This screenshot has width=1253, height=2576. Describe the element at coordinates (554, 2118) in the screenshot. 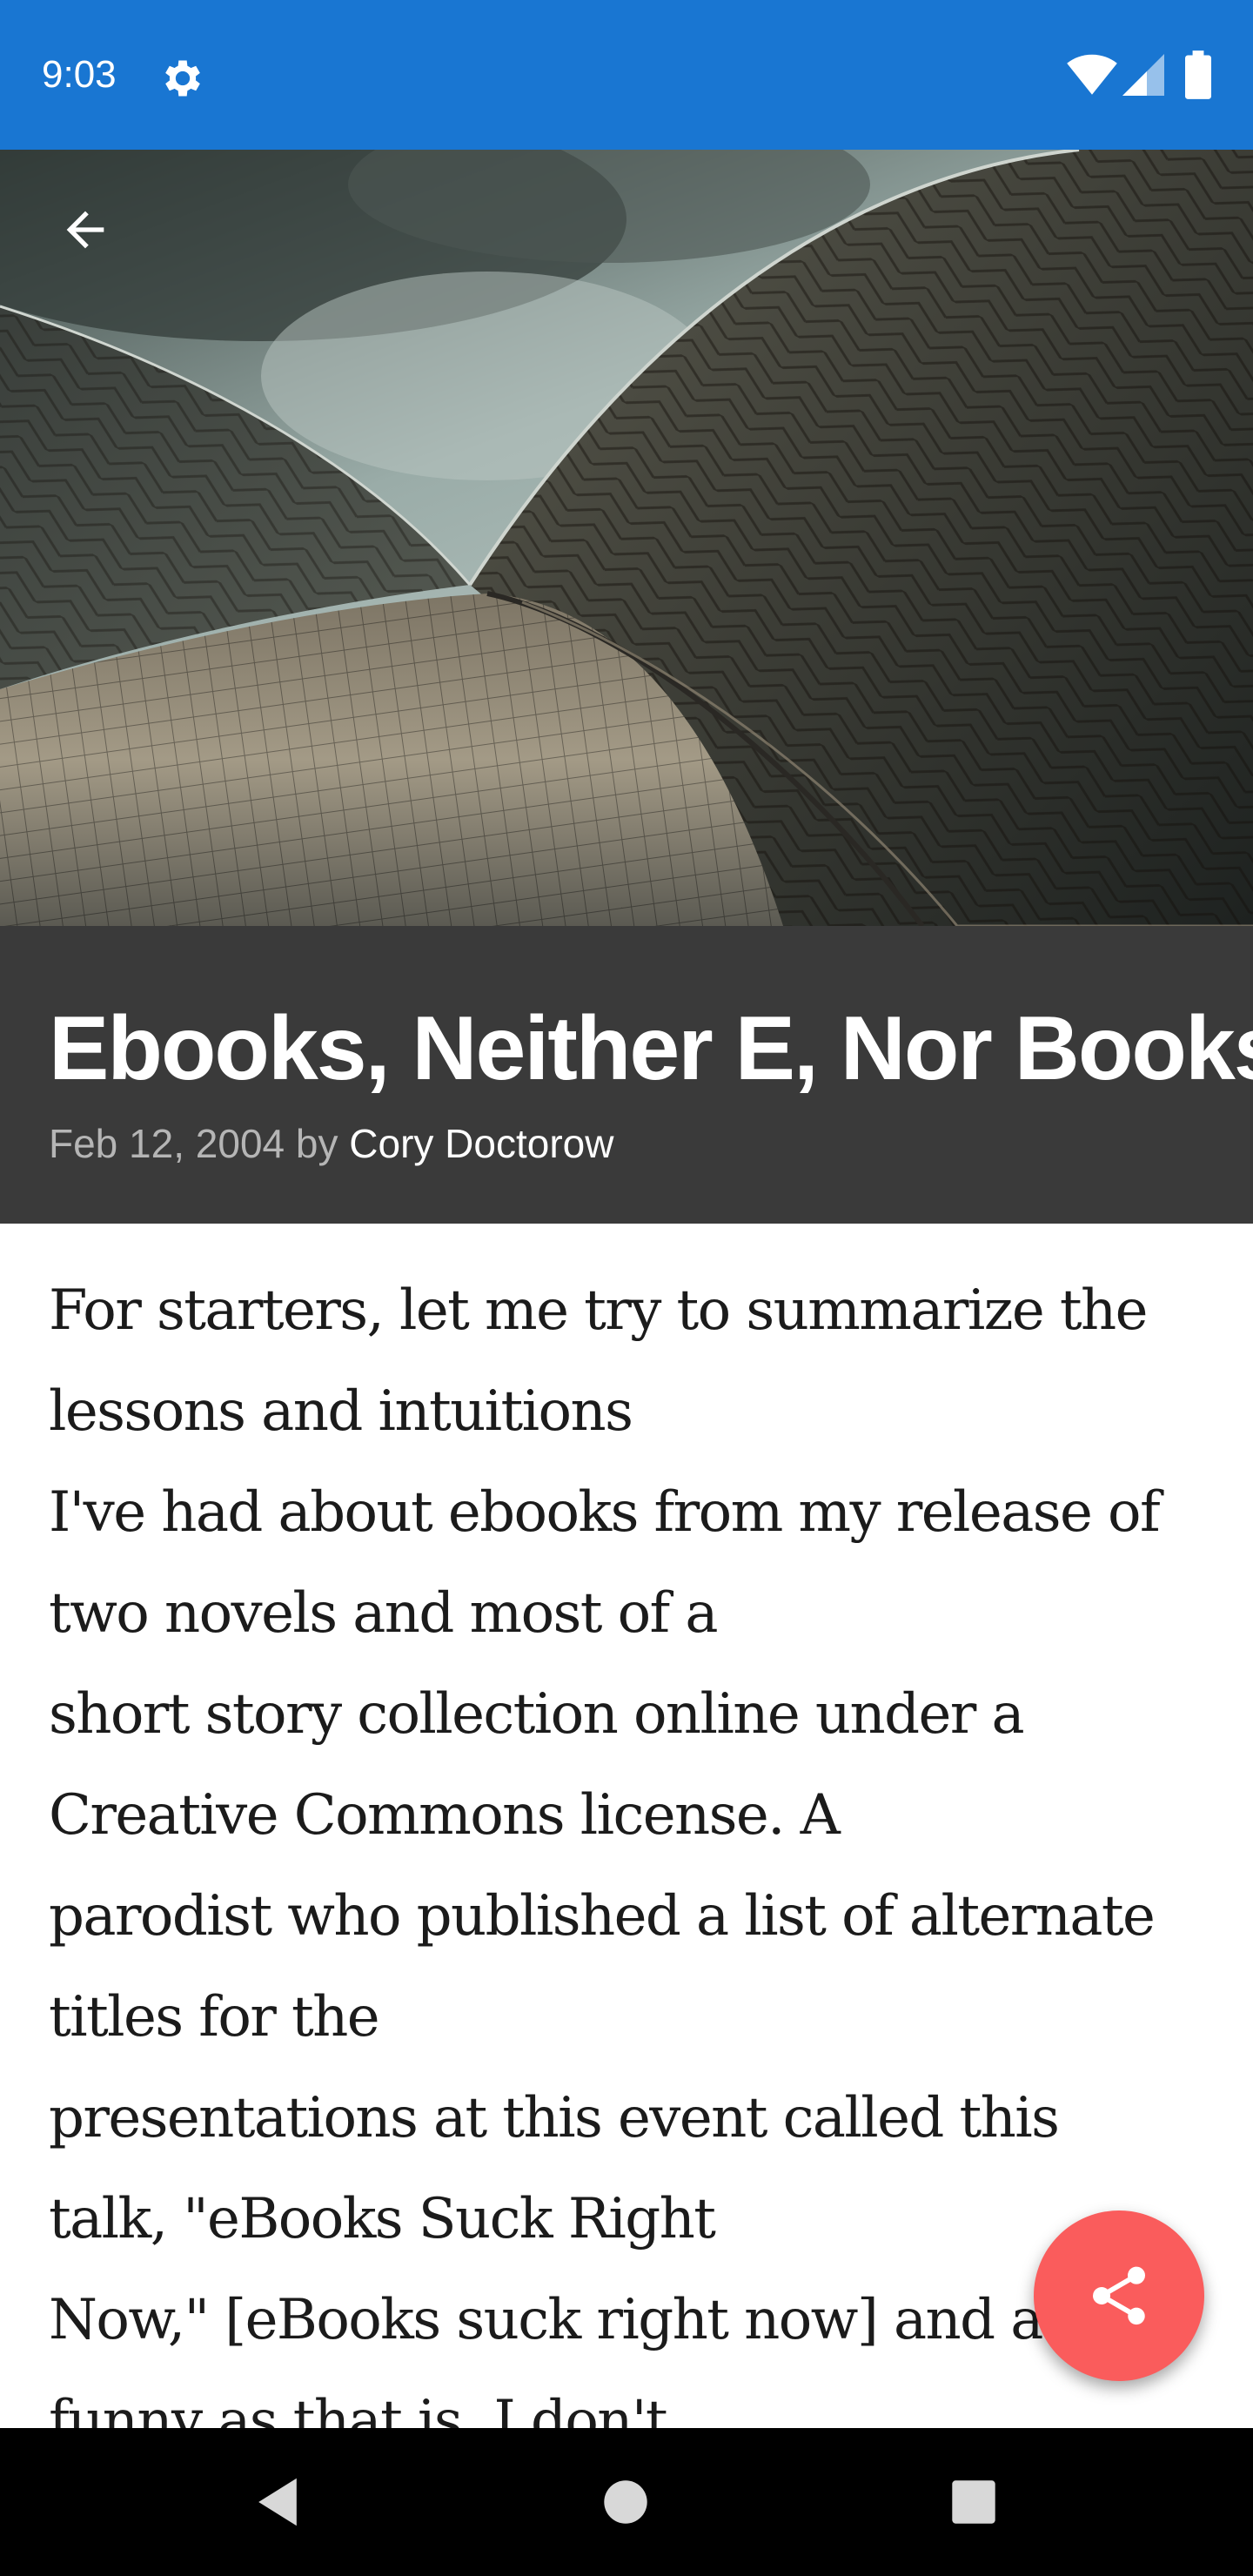

I see `body-line: presentations at this event called this` at that location.